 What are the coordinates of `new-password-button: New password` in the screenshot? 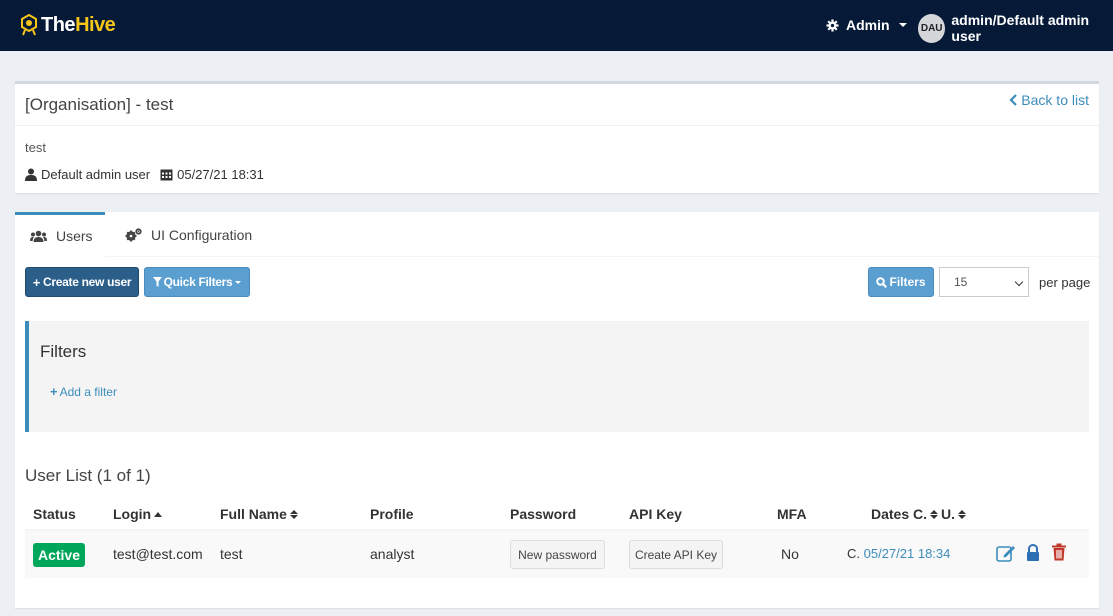 It's located at (557, 554).